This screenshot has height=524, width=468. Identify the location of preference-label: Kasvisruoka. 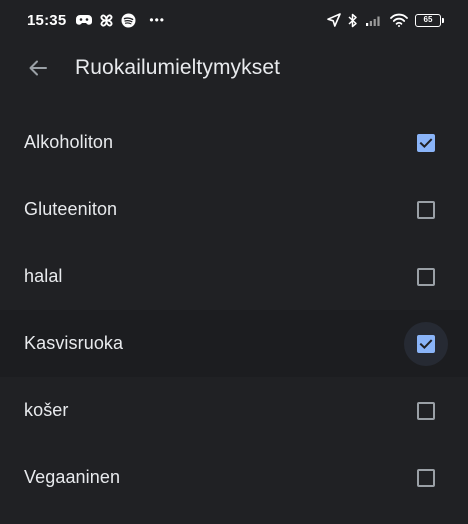
(74, 343).